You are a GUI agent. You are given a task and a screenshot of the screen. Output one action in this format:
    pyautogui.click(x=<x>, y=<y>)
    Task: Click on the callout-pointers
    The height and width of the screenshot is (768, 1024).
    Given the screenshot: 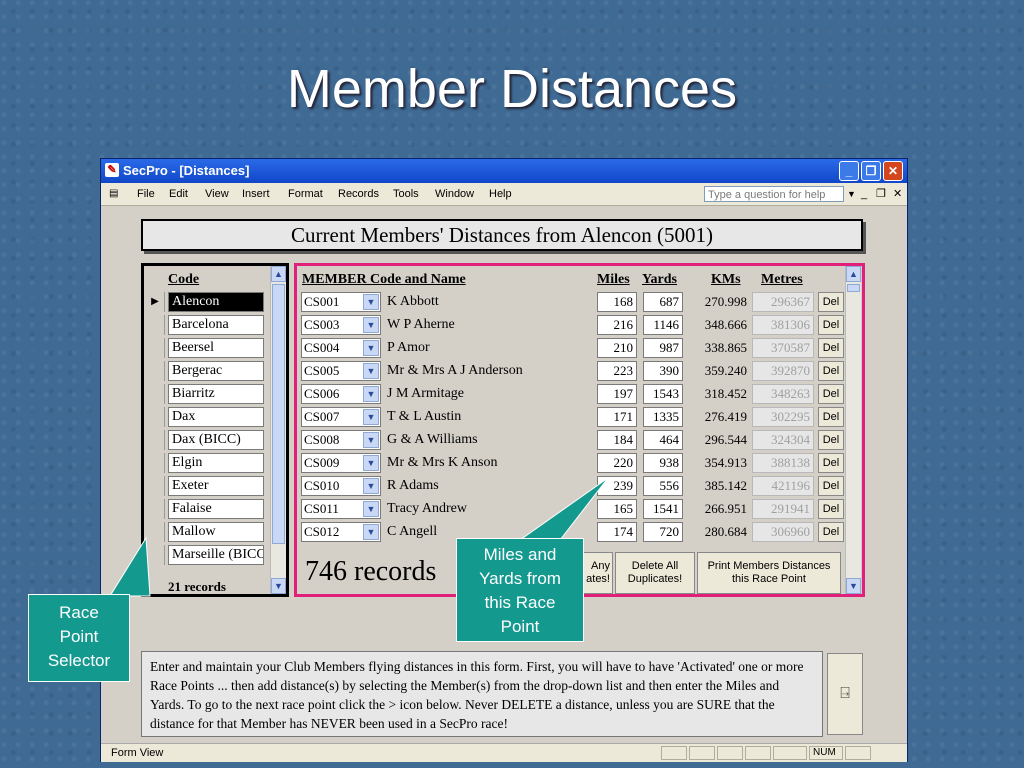 What is the action you would take?
    pyautogui.click(x=359, y=537)
    